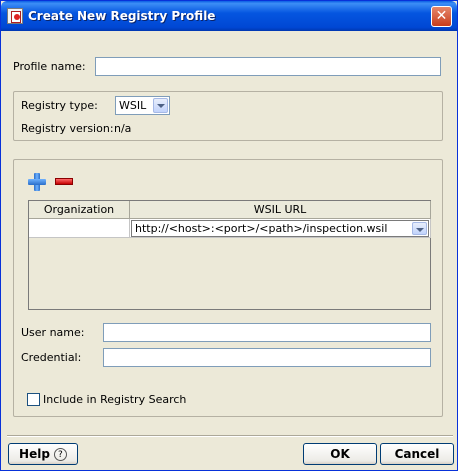 The width and height of the screenshot is (458, 471). I want to click on ok-button: OK, so click(340, 454).